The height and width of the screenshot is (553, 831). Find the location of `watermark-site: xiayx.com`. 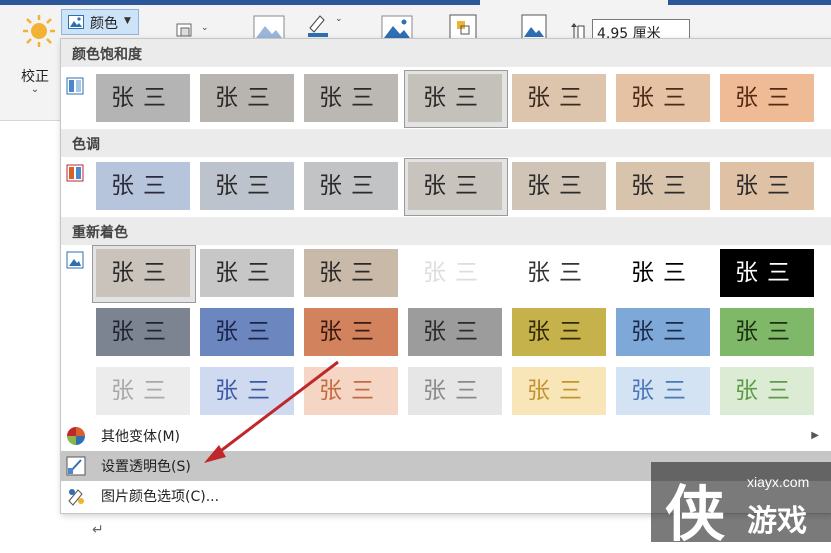

watermark-site: xiayx.com is located at coordinates (778, 482).